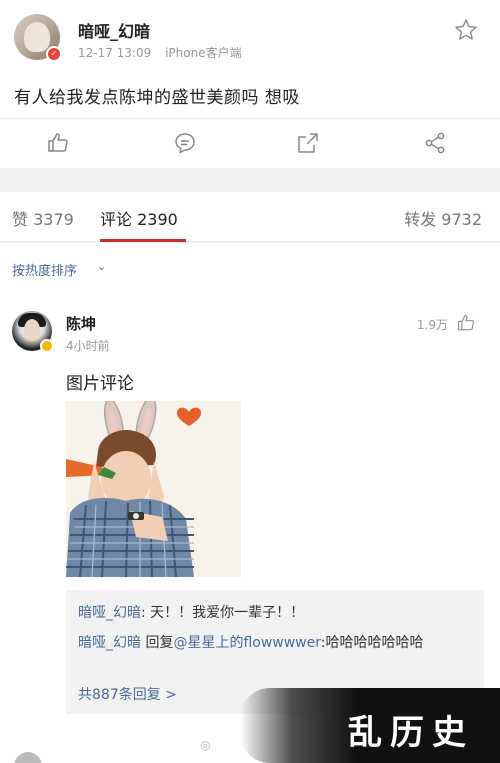 The height and width of the screenshot is (763, 500). I want to click on comment-time: 4小时前, so click(88, 346).